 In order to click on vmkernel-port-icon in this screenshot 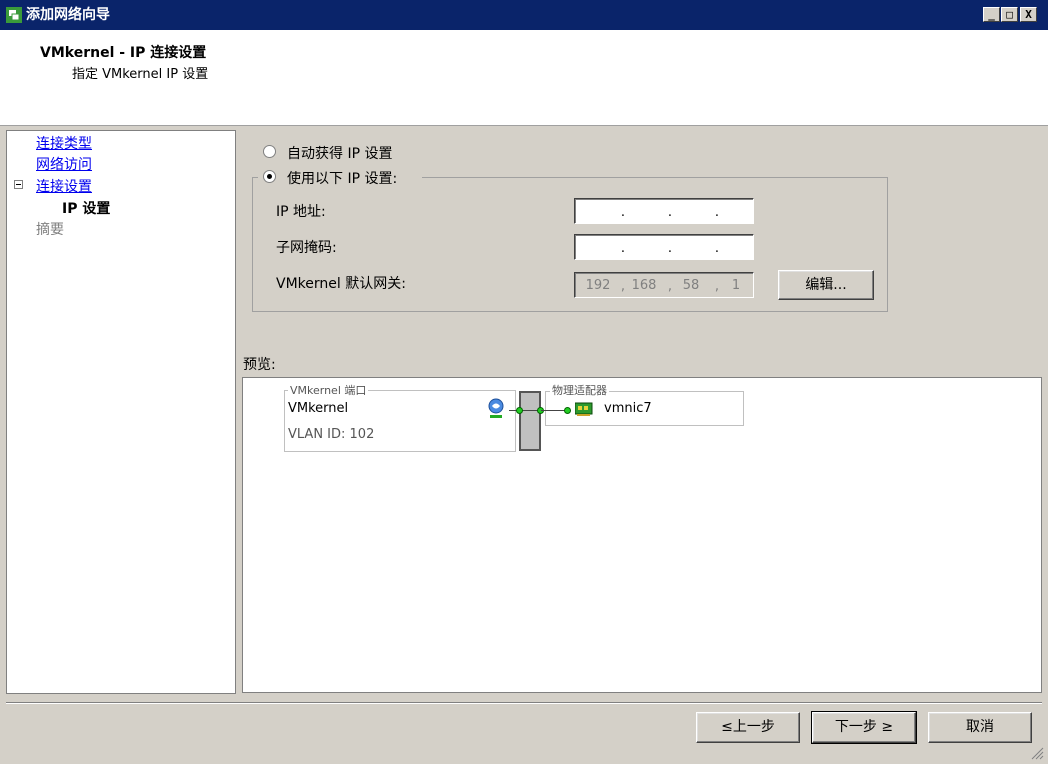, I will do `click(496, 409)`.